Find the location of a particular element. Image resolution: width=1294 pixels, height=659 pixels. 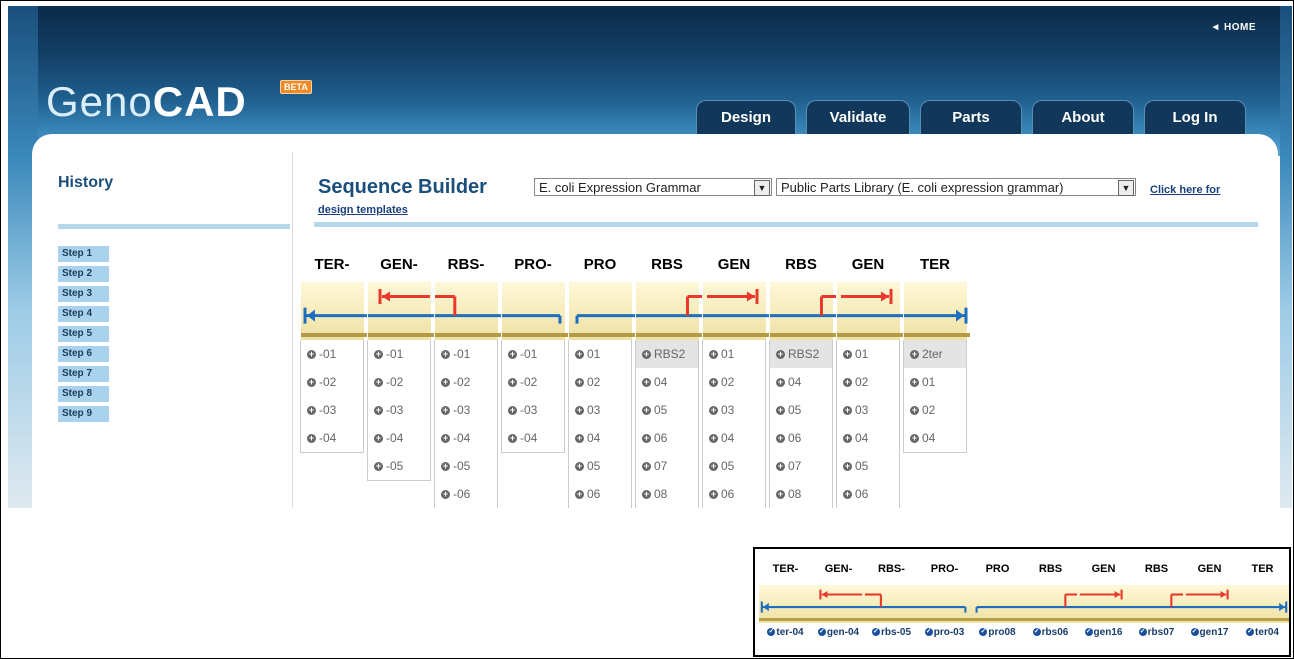

history-step-9: Step 9 is located at coordinates (83, 414).